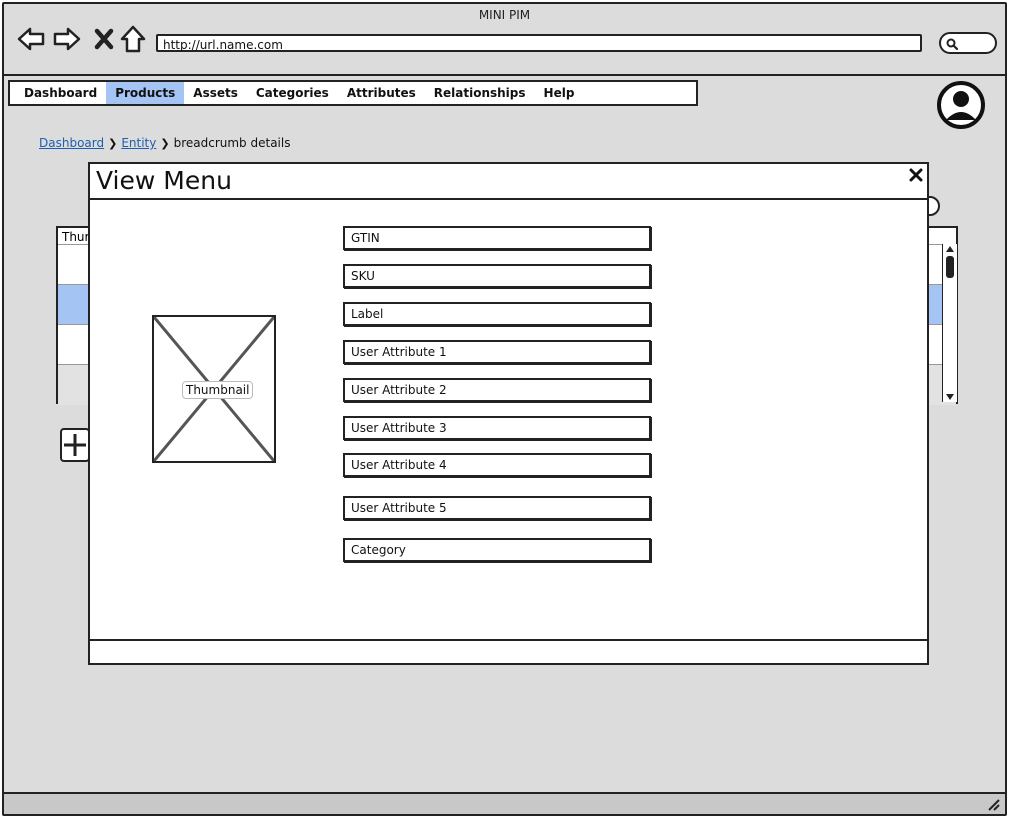 This screenshot has height=820, width=1011. What do you see at coordinates (497, 390) in the screenshot?
I see `field-user-attribute-2: User Attribute 2` at bounding box center [497, 390].